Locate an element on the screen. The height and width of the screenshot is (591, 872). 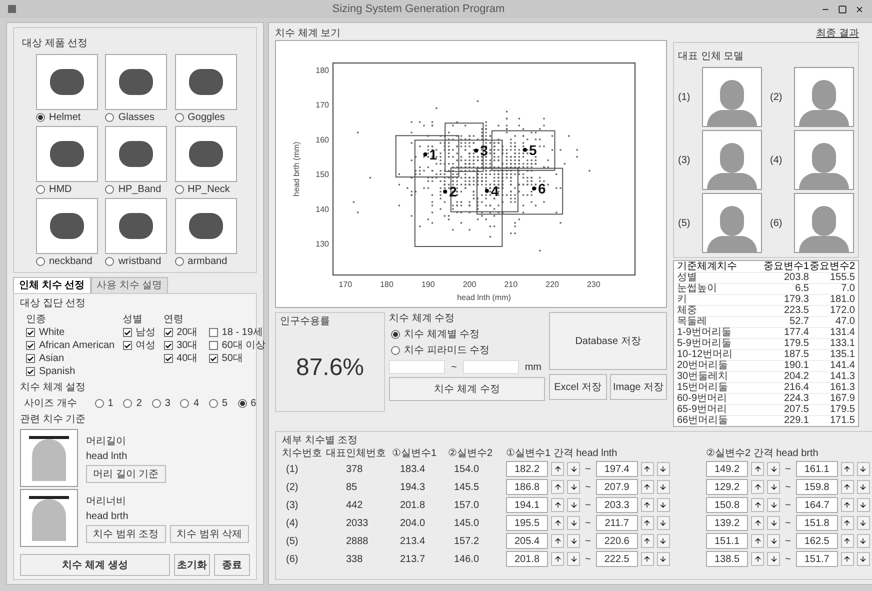
group-title: 치수 체계 수정 is located at coordinates (422, 318).